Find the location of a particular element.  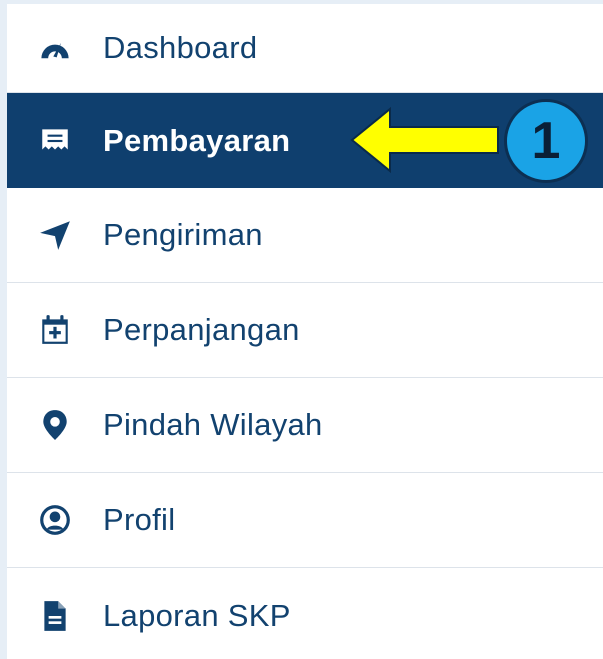

yellow-arrow-annotation is located at coordinates (424, 140).